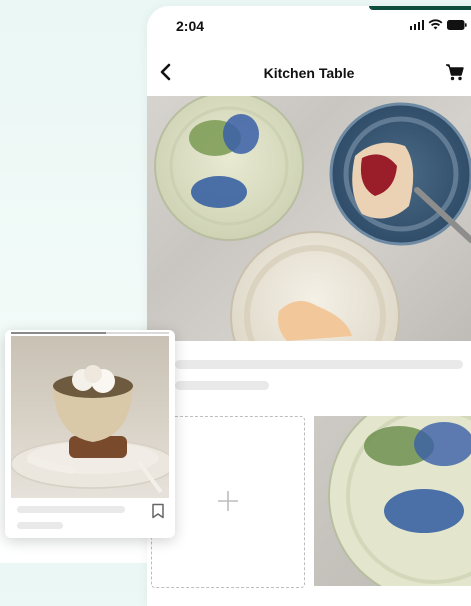 This screenshot has width=471, height=606. I want to click on product-card, so click(90, 434).